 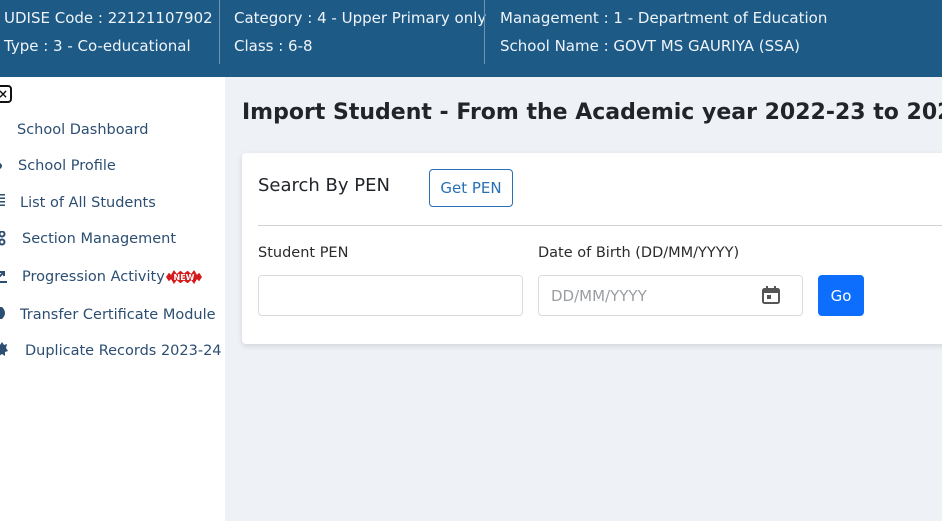 I want to click on certificate-icon, so click(x=2, y=313).